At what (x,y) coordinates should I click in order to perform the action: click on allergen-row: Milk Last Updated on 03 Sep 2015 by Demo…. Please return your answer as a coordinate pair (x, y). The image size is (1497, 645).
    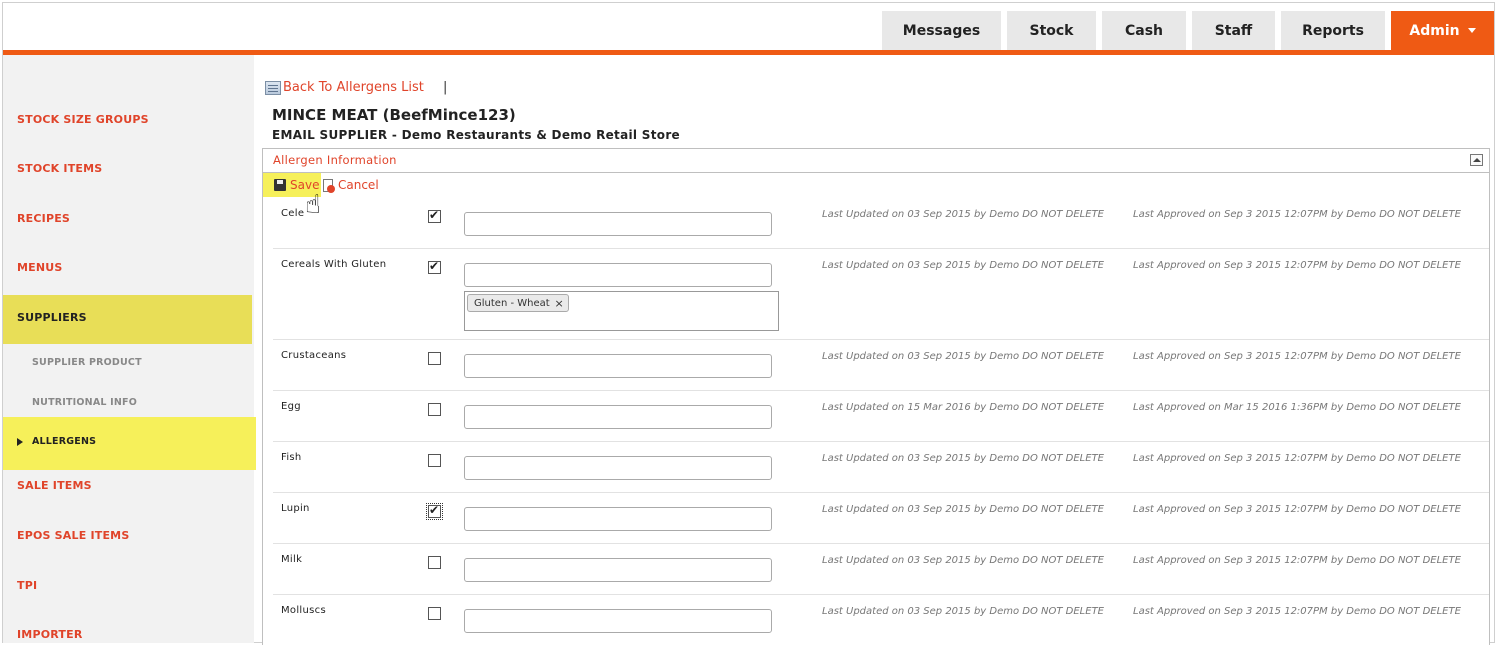
    Looking at the image, I should click on (881, 569).